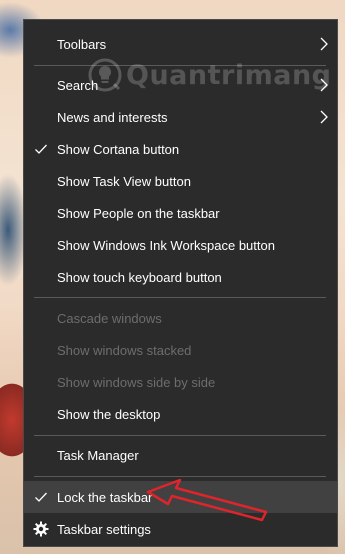 This screenshot has width=345, height=554. Describe the element at coordinates (41, 529) in the screenshot. I see `gear-icon` at that location.